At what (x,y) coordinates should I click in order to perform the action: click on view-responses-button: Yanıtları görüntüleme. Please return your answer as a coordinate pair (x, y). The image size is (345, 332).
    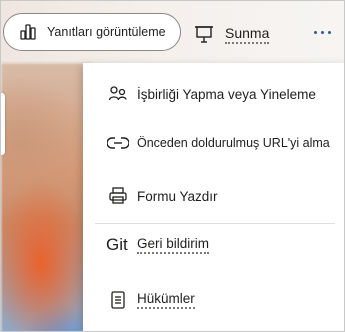
    Looking at the image, I should click on (92, 32).